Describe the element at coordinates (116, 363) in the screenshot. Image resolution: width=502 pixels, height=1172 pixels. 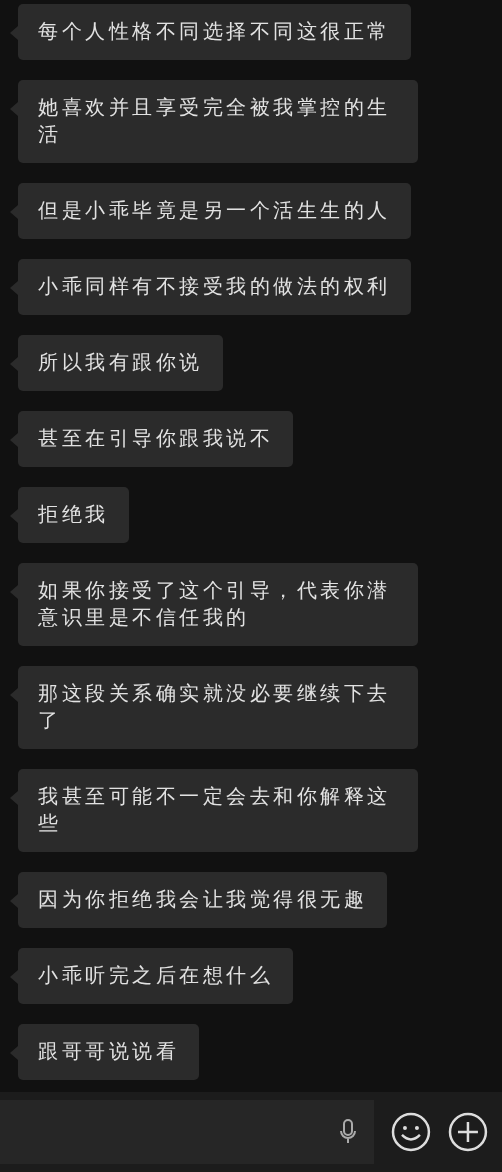
I see `message-bubble: 所以我有跟你说` at that location.